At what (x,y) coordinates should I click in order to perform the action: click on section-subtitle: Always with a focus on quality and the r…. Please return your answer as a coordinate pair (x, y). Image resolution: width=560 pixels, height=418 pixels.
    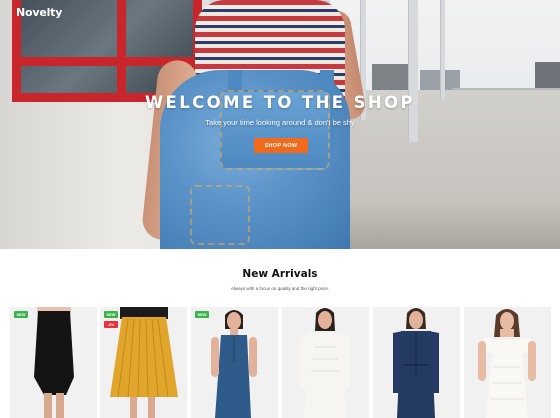
    Looking at the image, I should click on (280, 288).